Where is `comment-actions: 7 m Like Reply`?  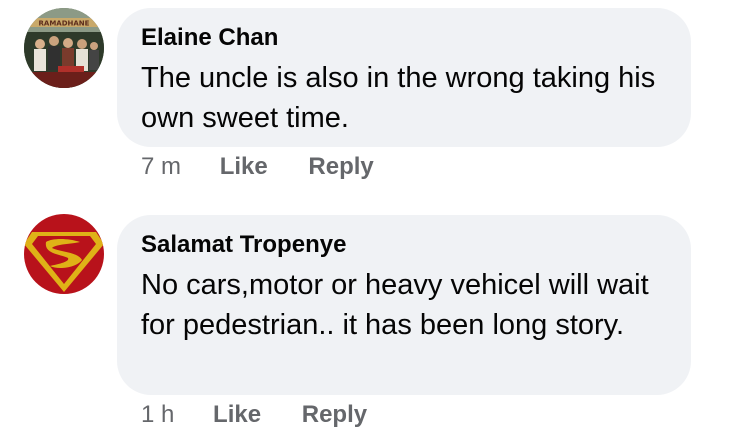
comment-actions: 7 m Like Reply is located at coordinates (257, 167).